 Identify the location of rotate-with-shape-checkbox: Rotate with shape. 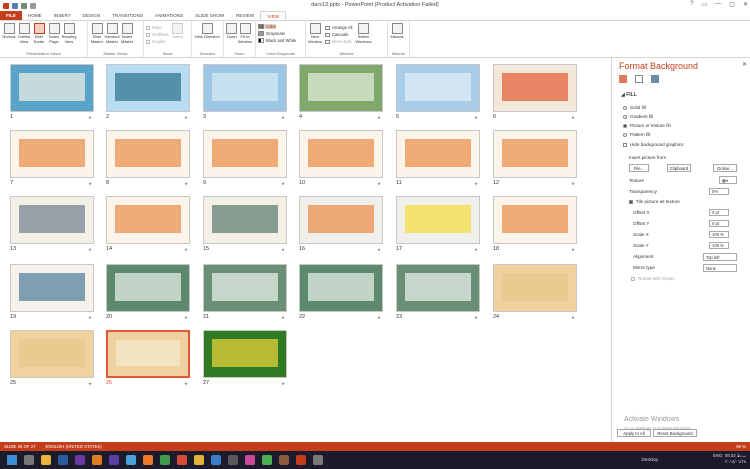
(653, 278).